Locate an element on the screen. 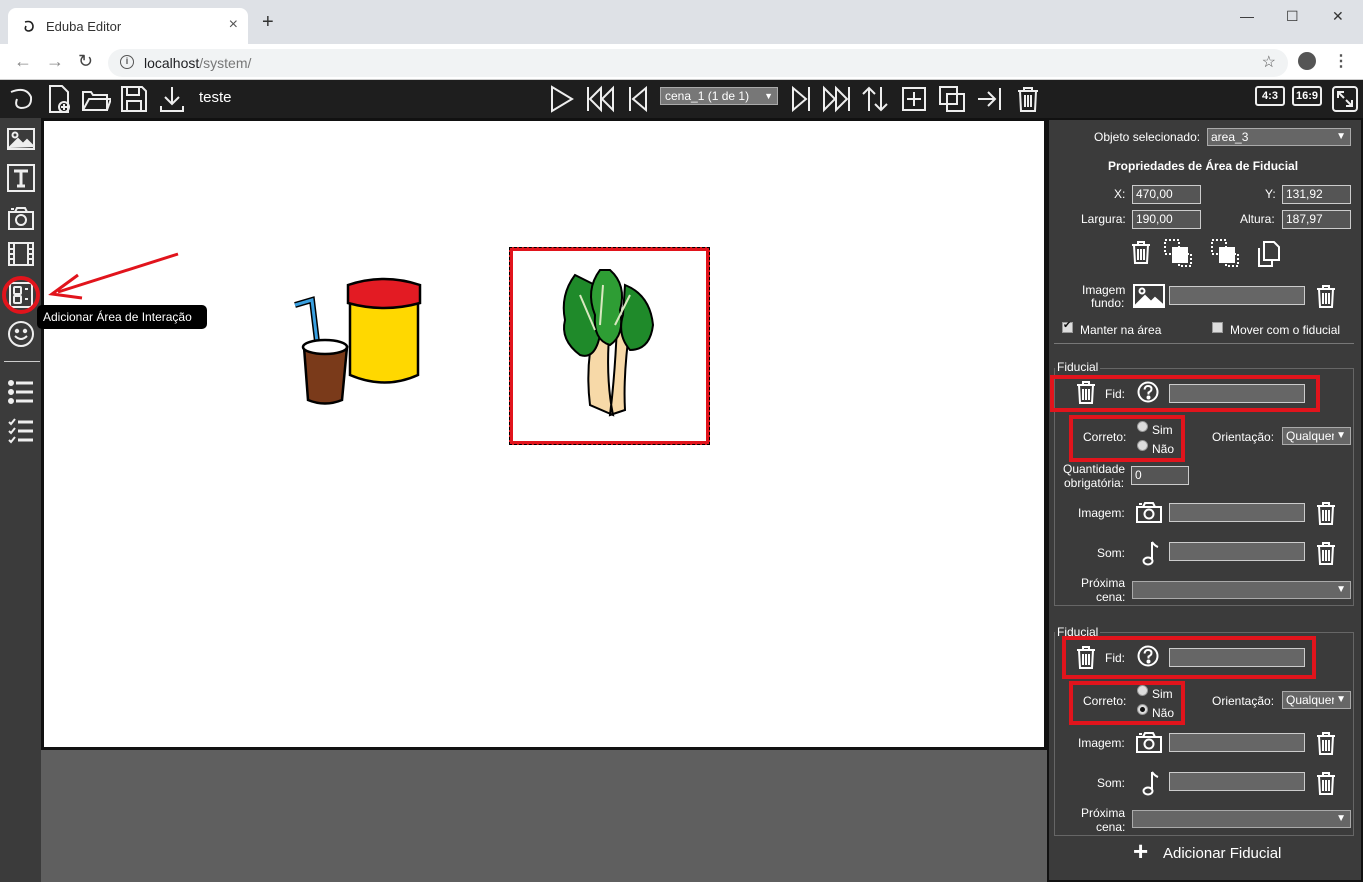 The width and height of the screenshot is (1363, 882). checklist-icon is located at coordinates (21, 431).